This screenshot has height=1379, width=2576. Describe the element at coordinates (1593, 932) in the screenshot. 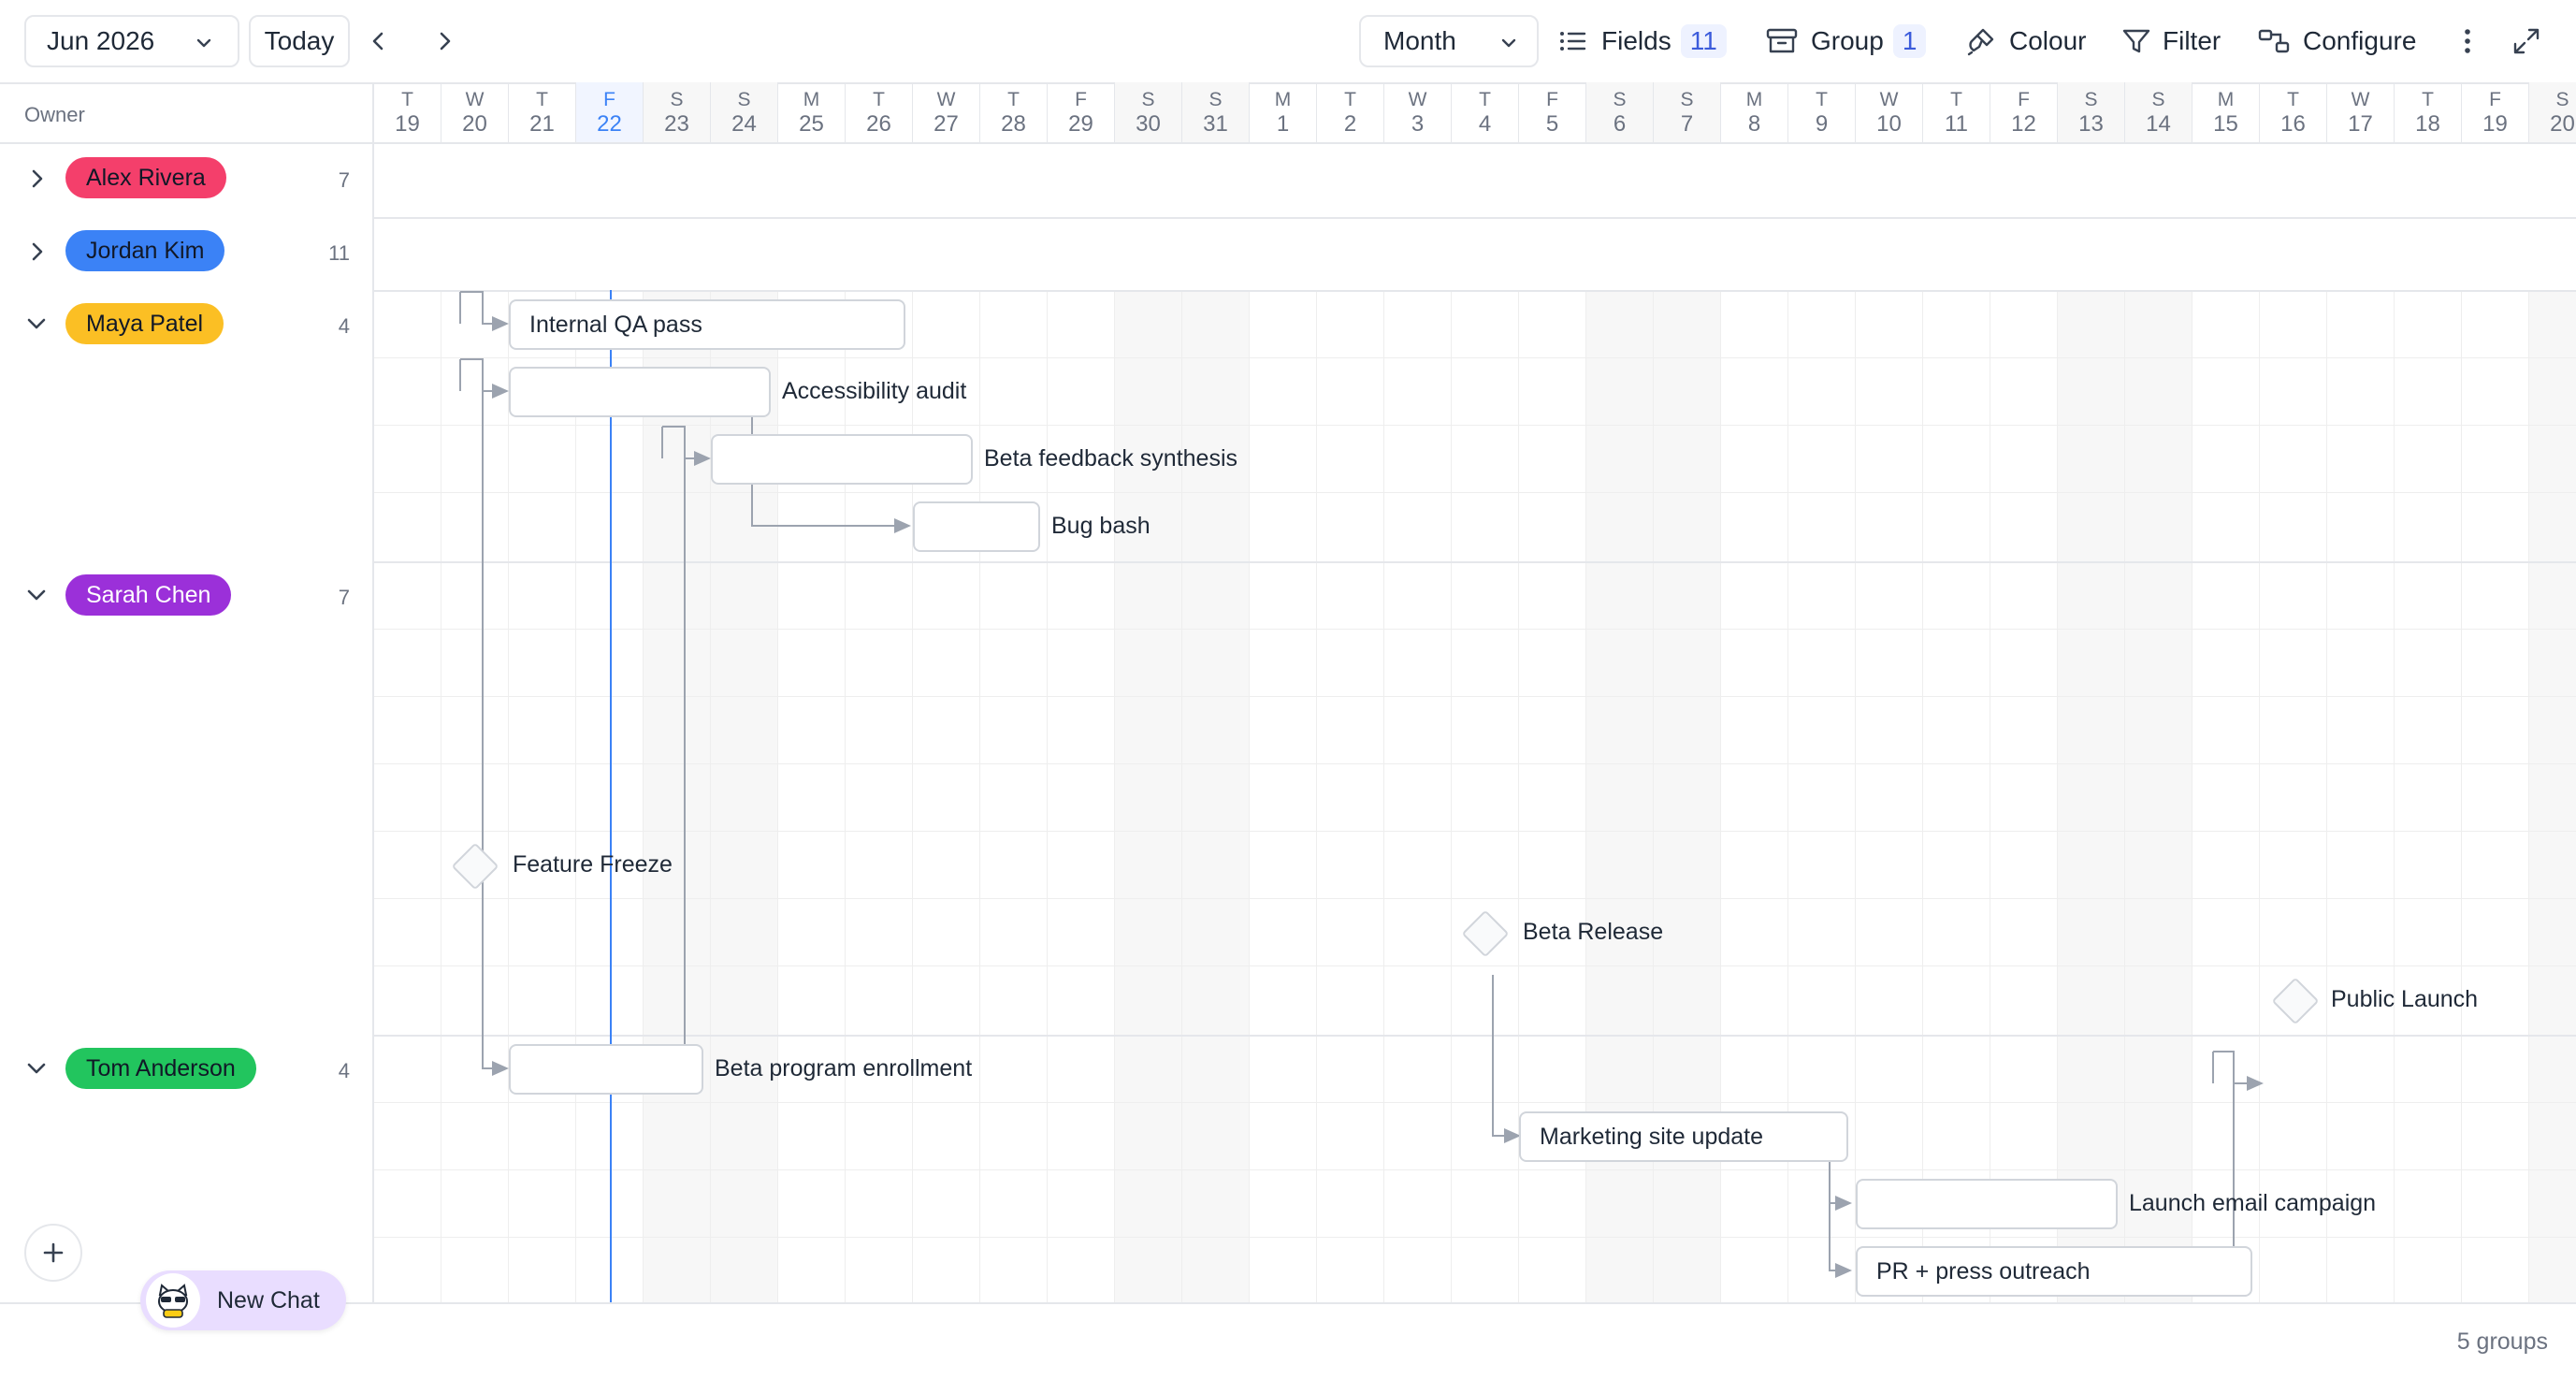

I see `milestone-label: Beta Release` at that location.